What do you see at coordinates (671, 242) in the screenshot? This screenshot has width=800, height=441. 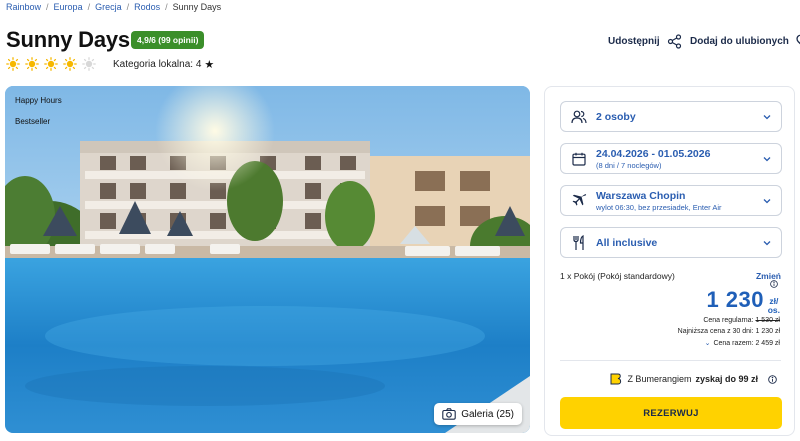 I see `board-select: All inclusive` at bounding box center [671, 242].